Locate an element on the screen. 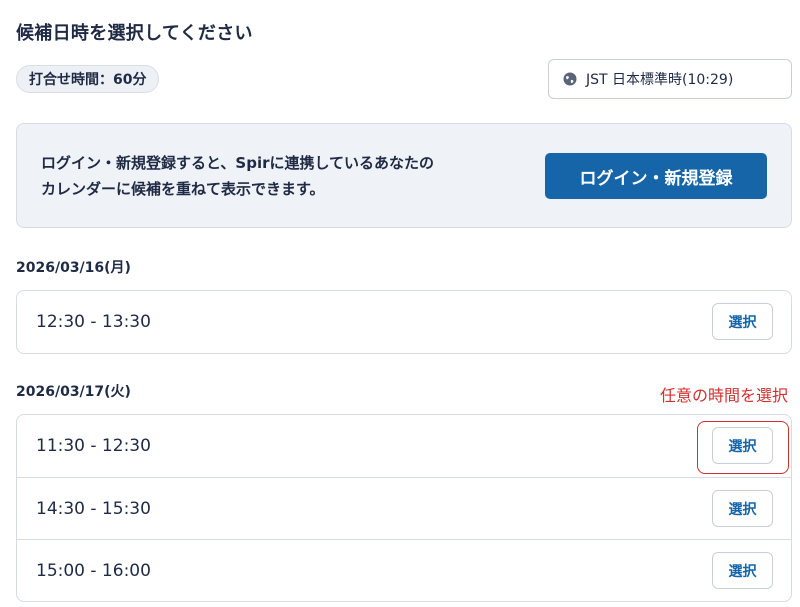 The height and width of the screenshot is (607, 800). login-banner-line-2: カレンダーに候補を重ねて表示できます。 is located at coordinates (183, 189).